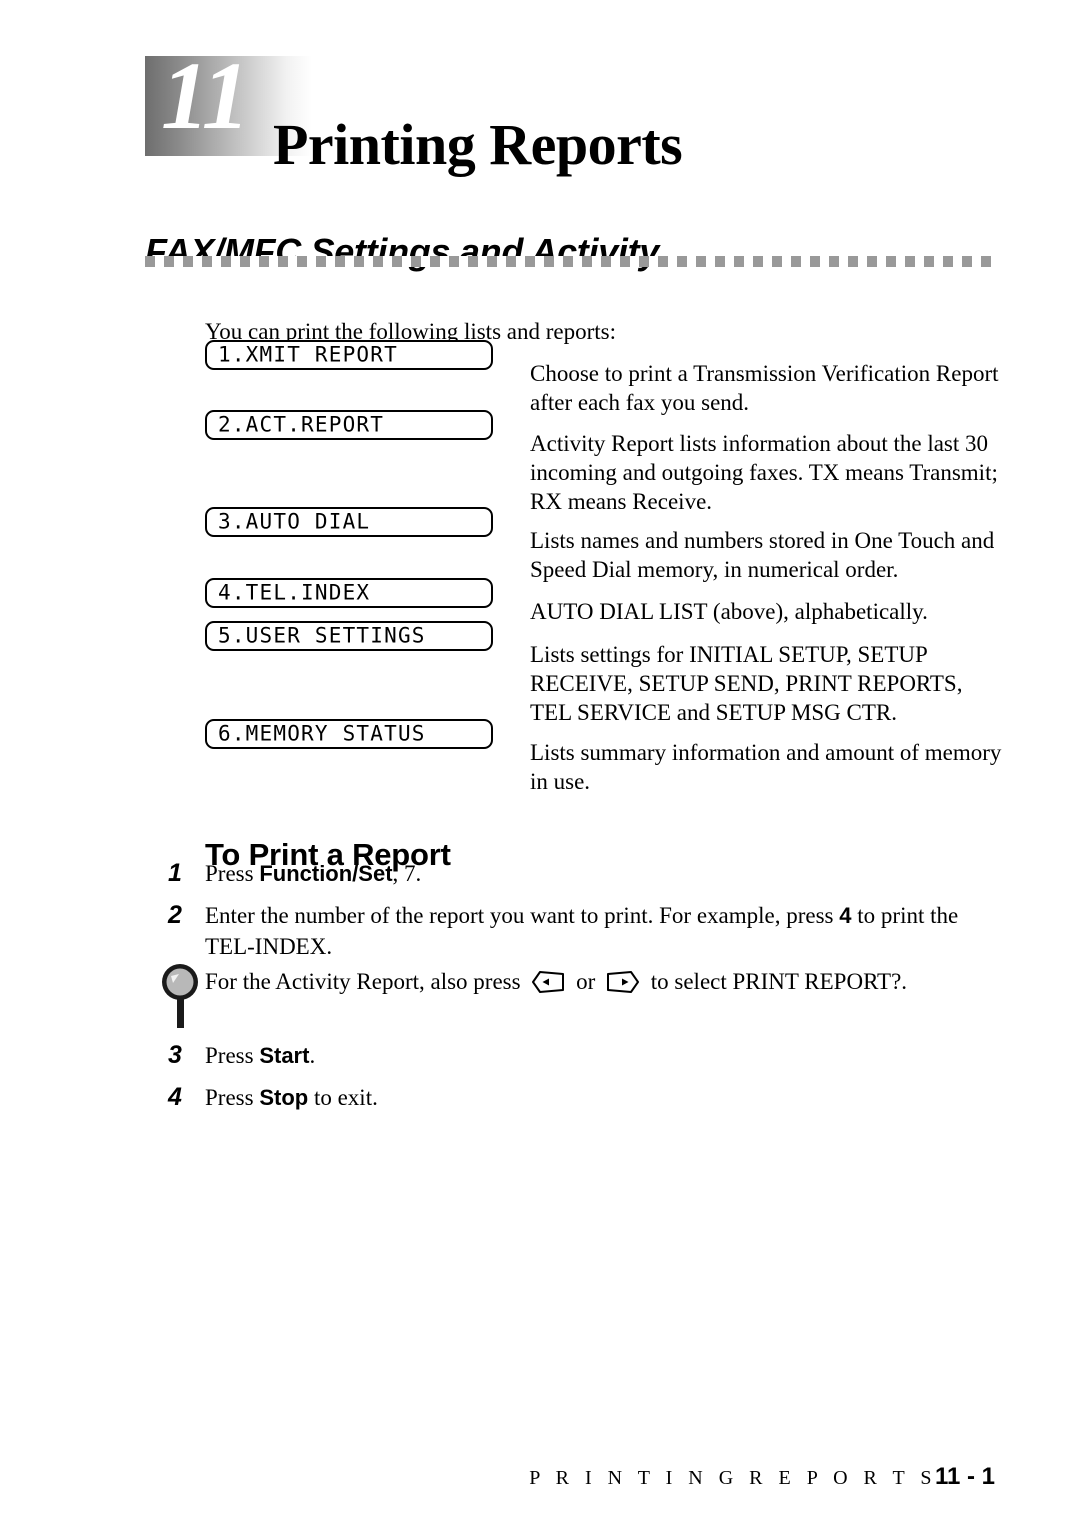  What do you see at coordinates (605, 873) in the screenshot?
I see `step-text: Press Function/Set, 7.` at bounding box center [605, 873].